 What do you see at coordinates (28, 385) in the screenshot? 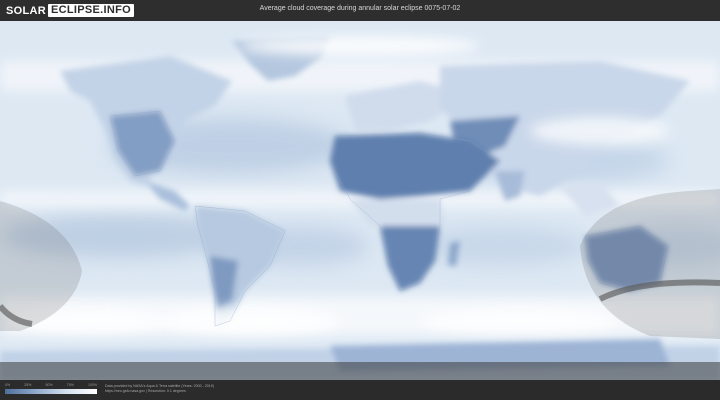
I see `legend-tick-25: 25%` at bounding box center [28, 385].